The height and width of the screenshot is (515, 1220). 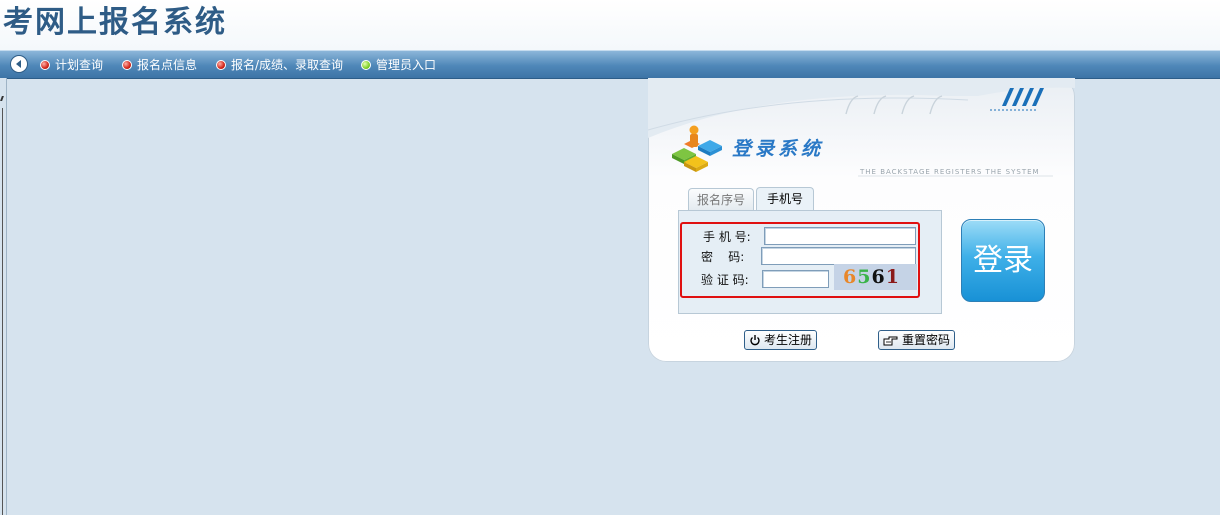 What do you see at coordinates (778, 149) in the screenshot?
I see `login-title: 登录系统` at bounding box center [778, 149].